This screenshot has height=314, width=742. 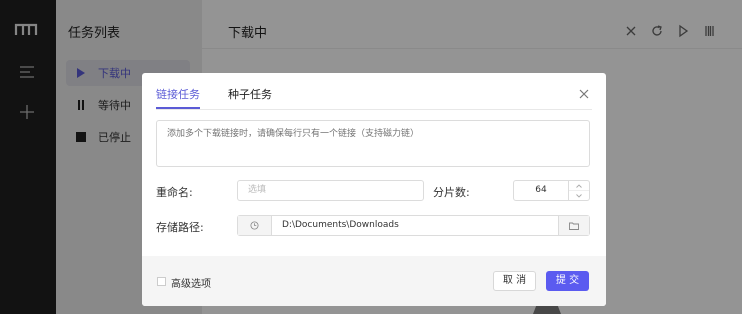 I want to click on dialog-footer: 高级选项 取 消 提 交, so click(x=374, y=281).